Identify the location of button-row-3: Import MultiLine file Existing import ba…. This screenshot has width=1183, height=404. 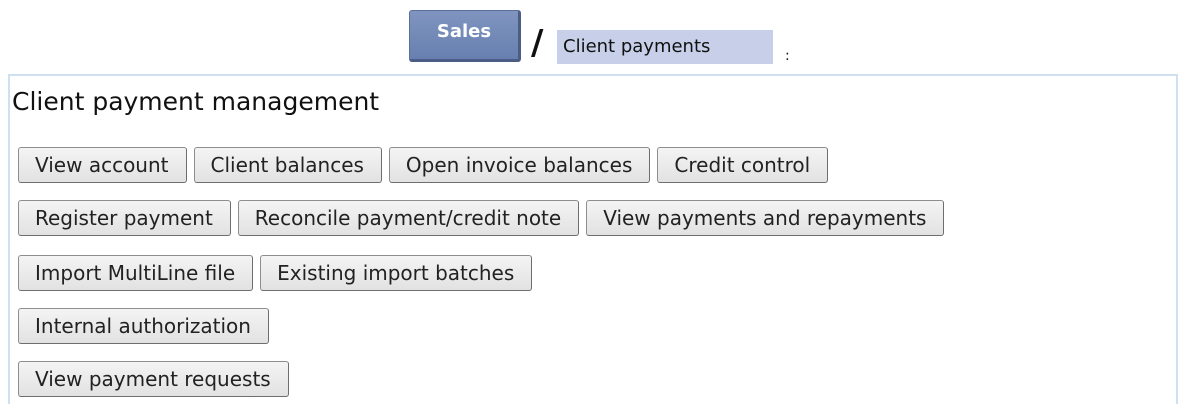
(275, 273).